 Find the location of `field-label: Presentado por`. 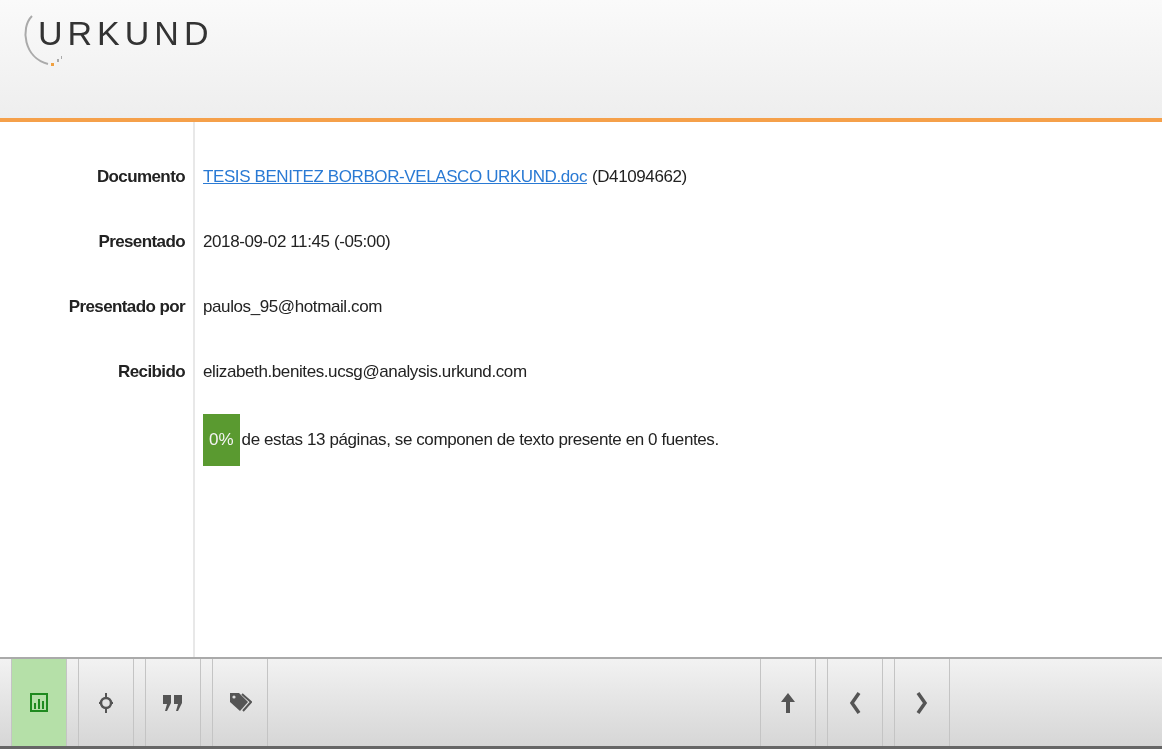

field-label: Presentado por is located at coordinates (127, 306).